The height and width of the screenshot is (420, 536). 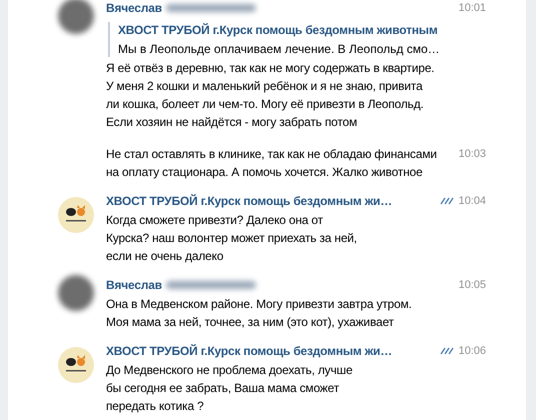 I want to click on message-time: 10:04, so click(x=472, y=201).